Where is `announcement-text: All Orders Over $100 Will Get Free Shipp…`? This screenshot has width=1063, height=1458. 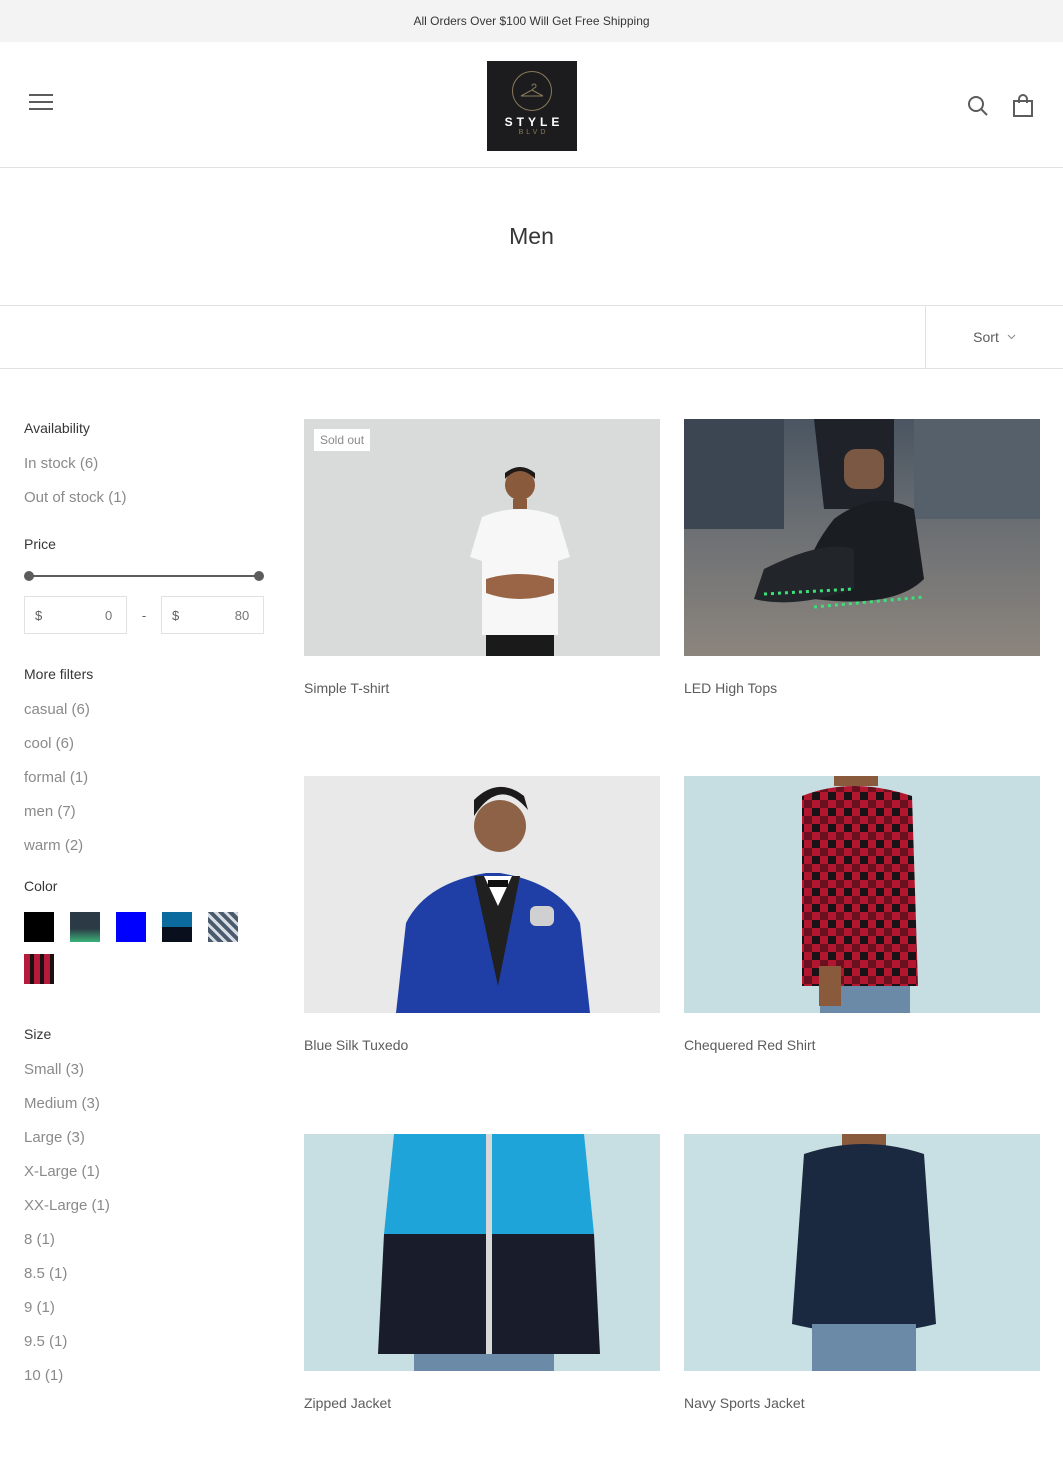 announcement-text: All Orders Over $100 Will Get Free Shipp… is located at coordinates (531, 21).